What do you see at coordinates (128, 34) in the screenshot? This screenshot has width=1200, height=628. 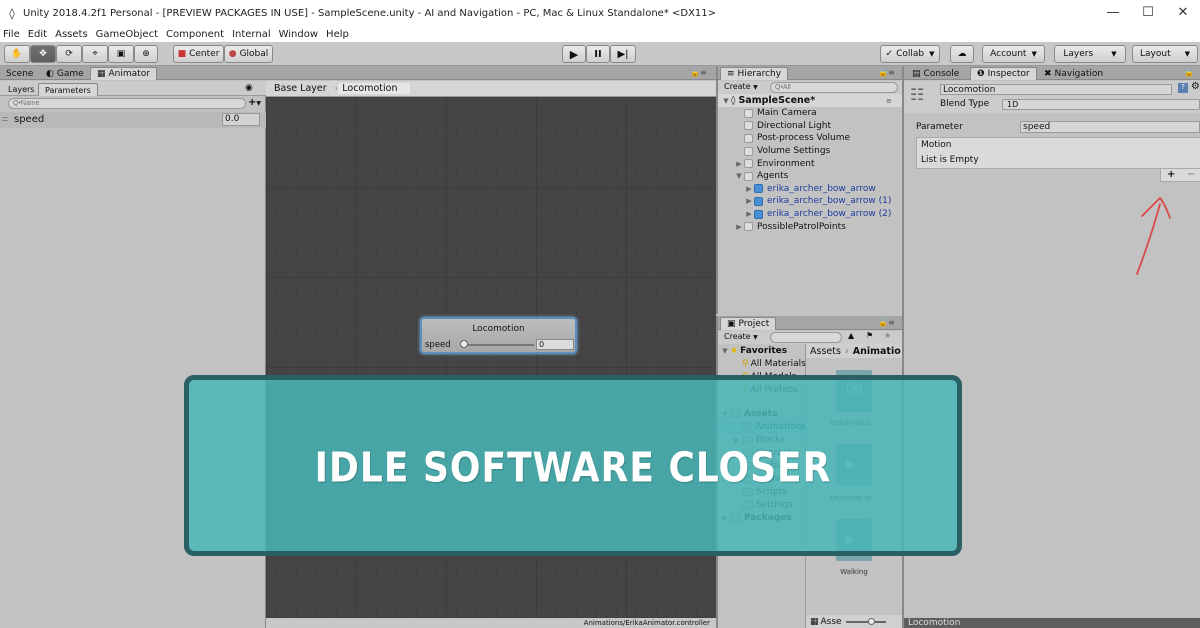 I see `menu-gameobject: GameObject` at bounding box center [128, 34].